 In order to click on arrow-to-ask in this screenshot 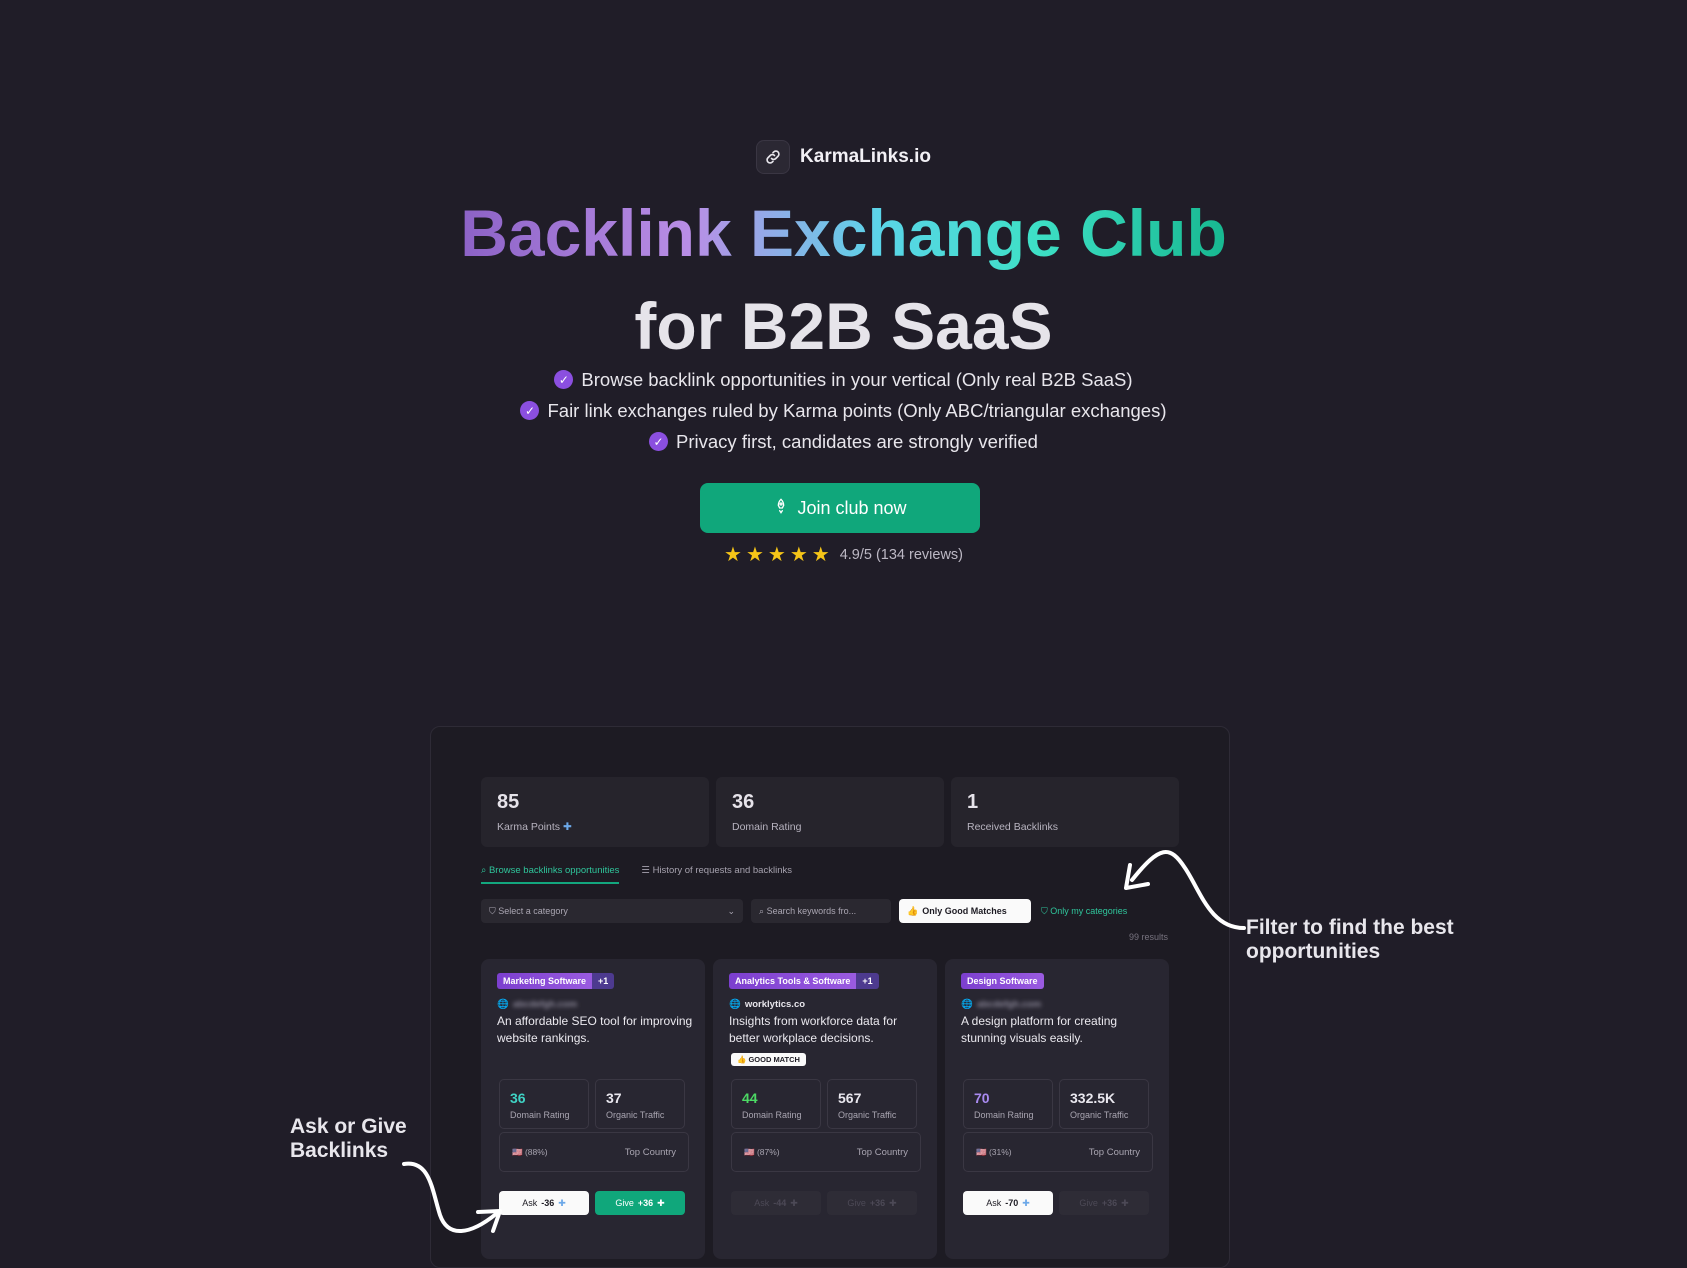, I will do `click(450, 1197)`.